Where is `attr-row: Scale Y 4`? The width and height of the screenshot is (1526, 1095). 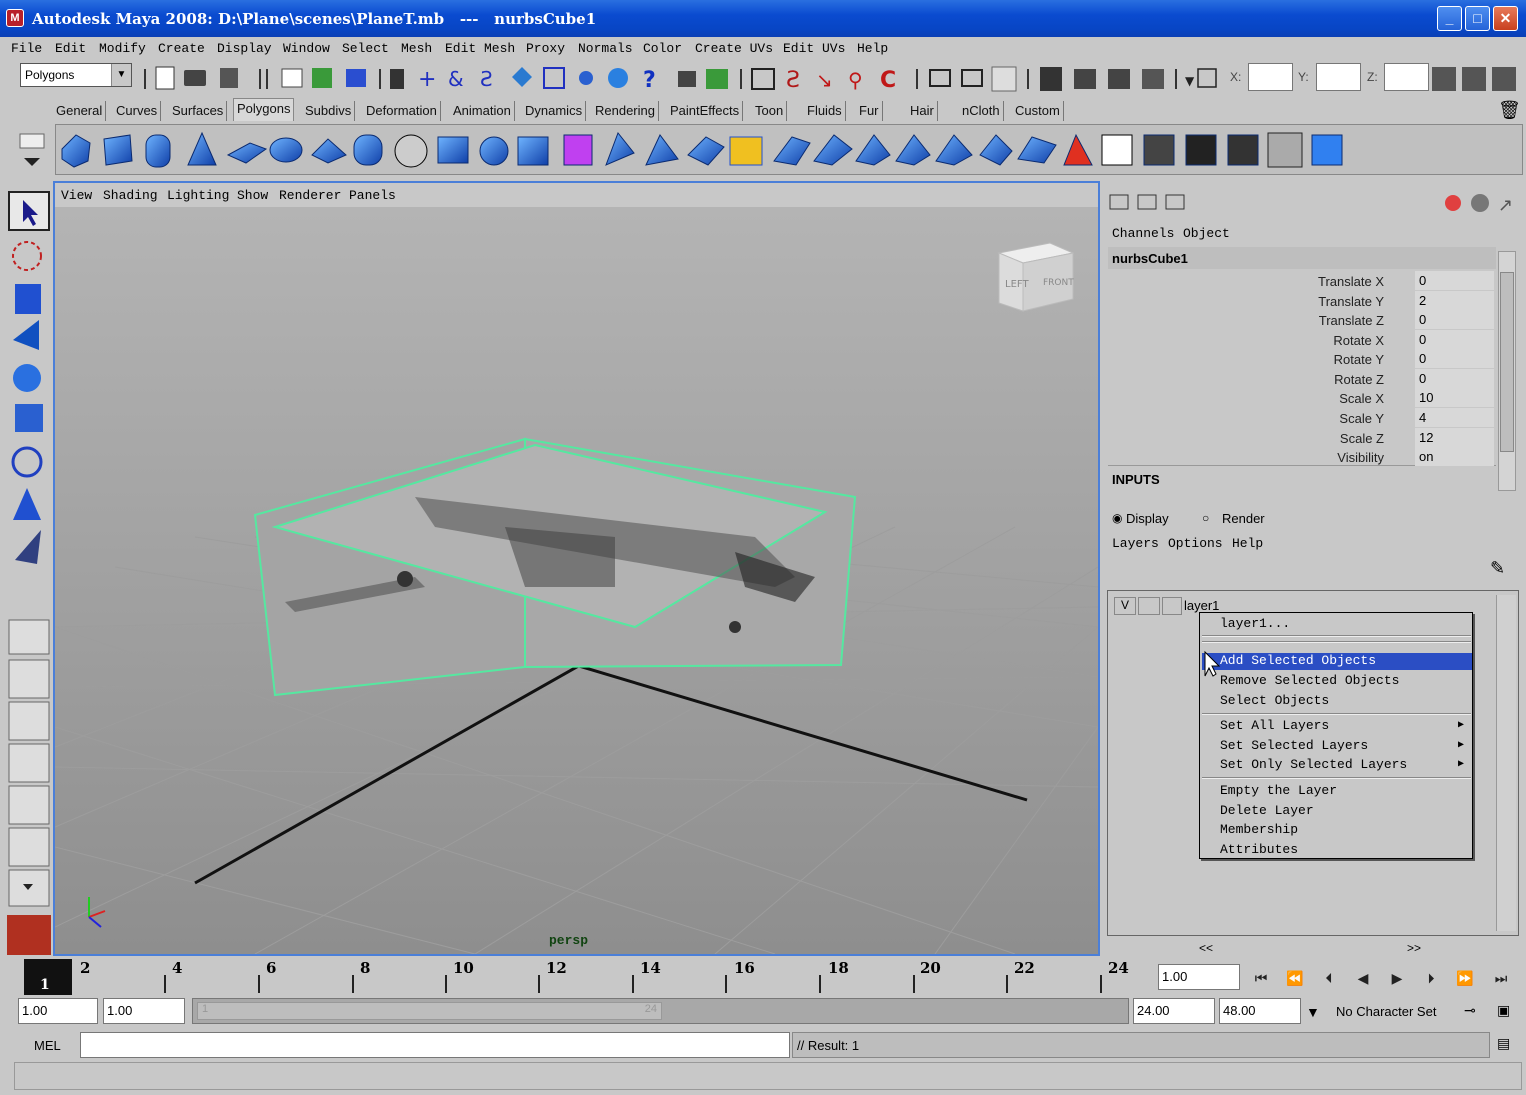
attr-row: Scale Y 4 is located at coordinates (1302, 418).